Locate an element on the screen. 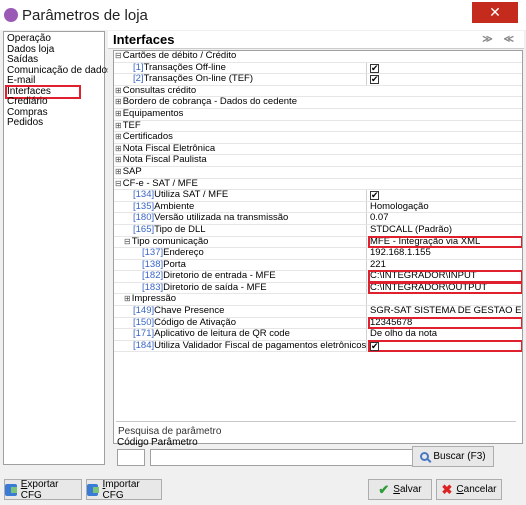 The width and height of the screenshot is (526, 505). parameter-value: 0.07 is located at coordinates (379, 218).